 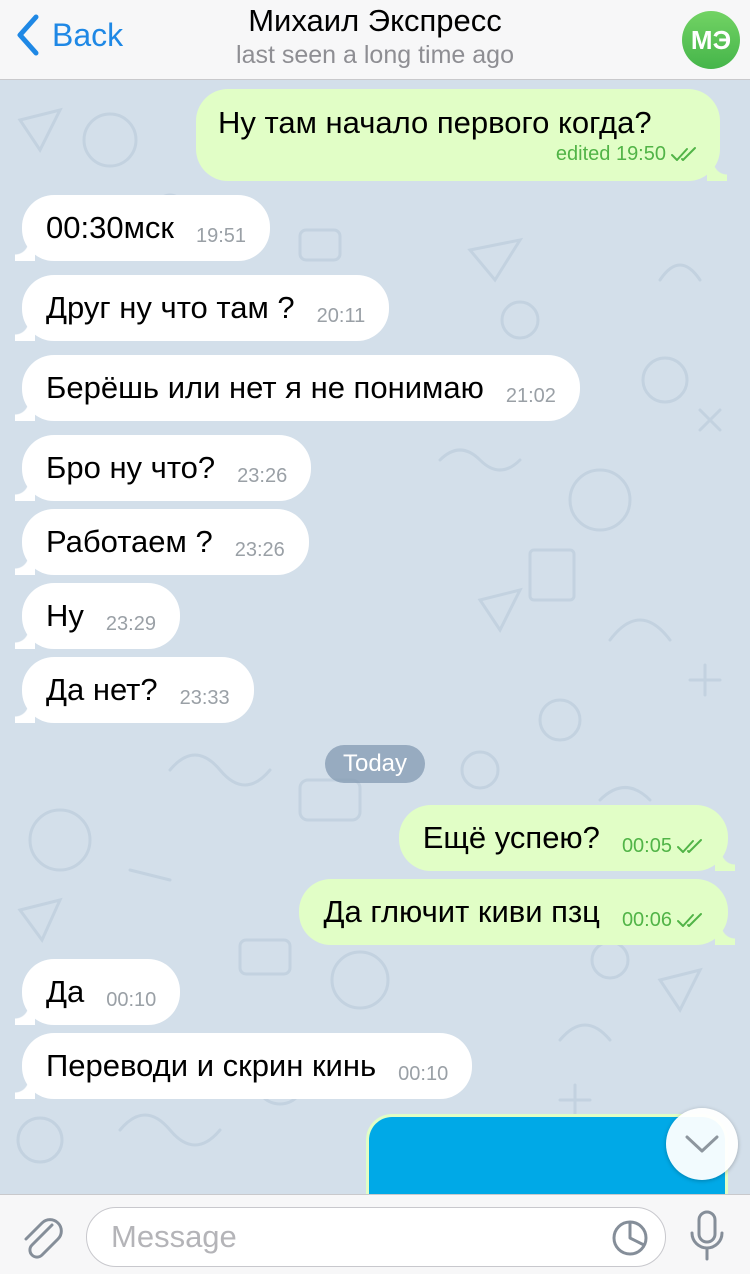 I want to click on message-bubble-incoming: Берёшь или нет я не понимаю 21:02, so click(x=297, y=388).